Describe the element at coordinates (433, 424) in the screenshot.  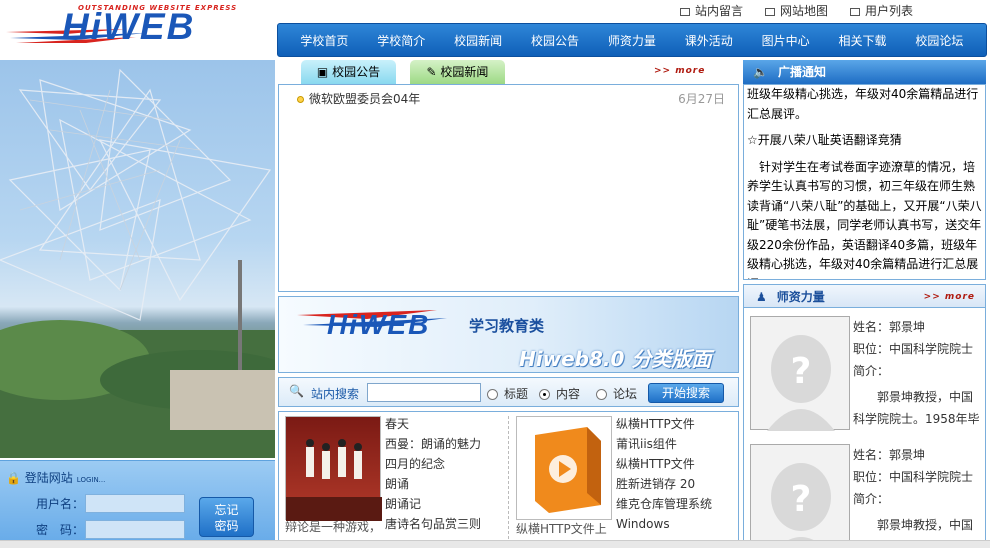
I see `list-item: 春天` at that location.